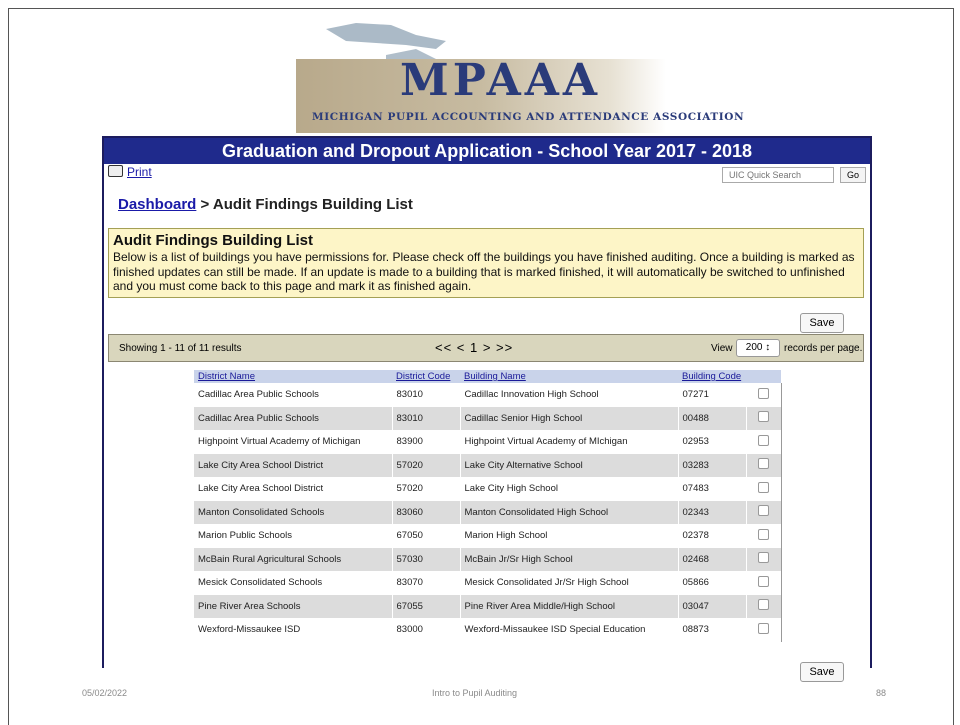 This screenshot has width=960, height=725. I want to click on col-finished, so click(763, 376).